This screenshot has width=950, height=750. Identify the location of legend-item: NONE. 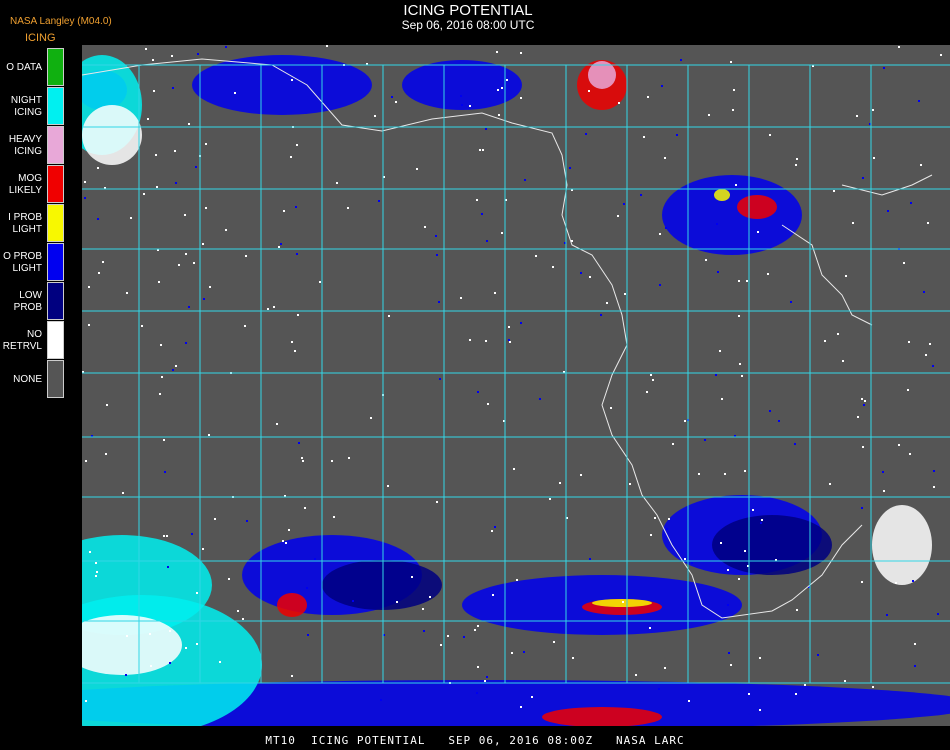
(33, 379).